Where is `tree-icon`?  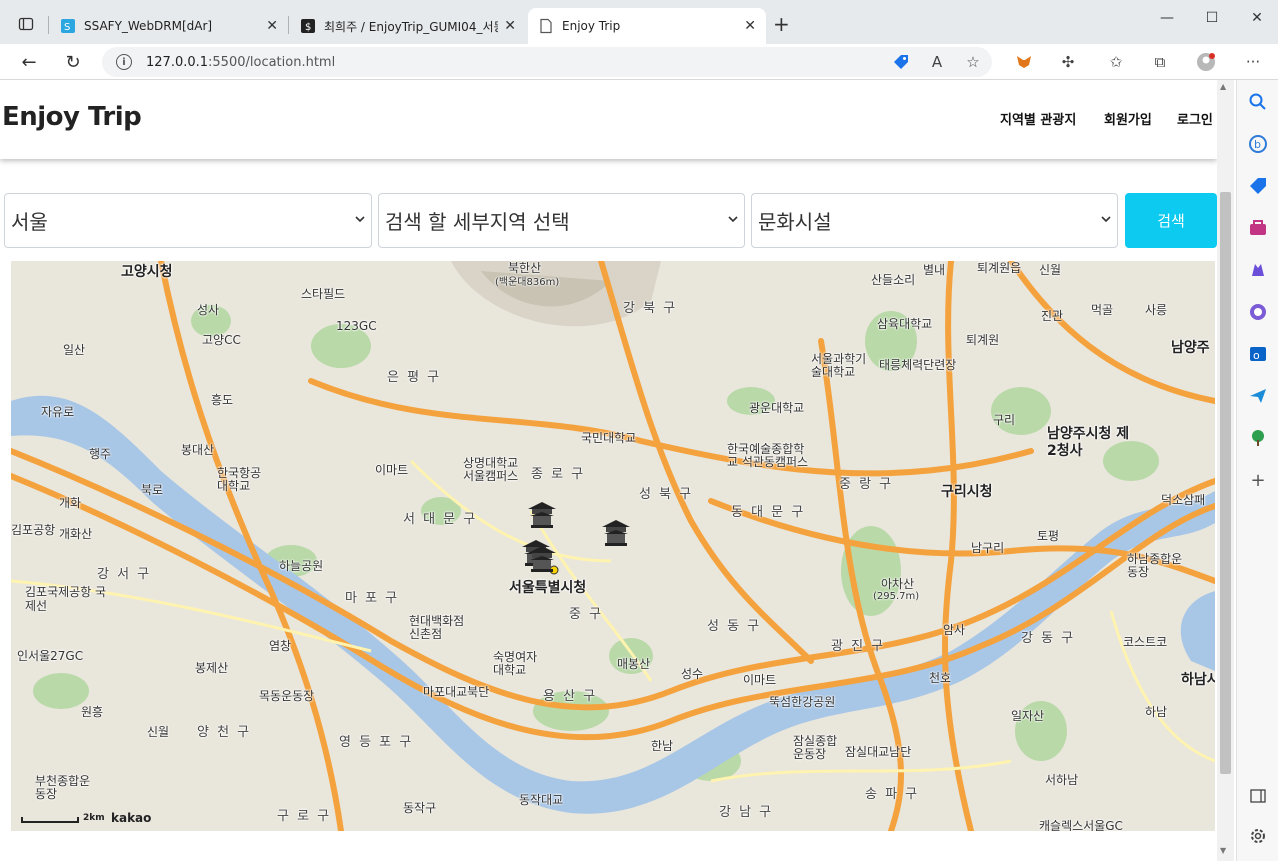 tree-icon is located at coordinates (1258, 438).